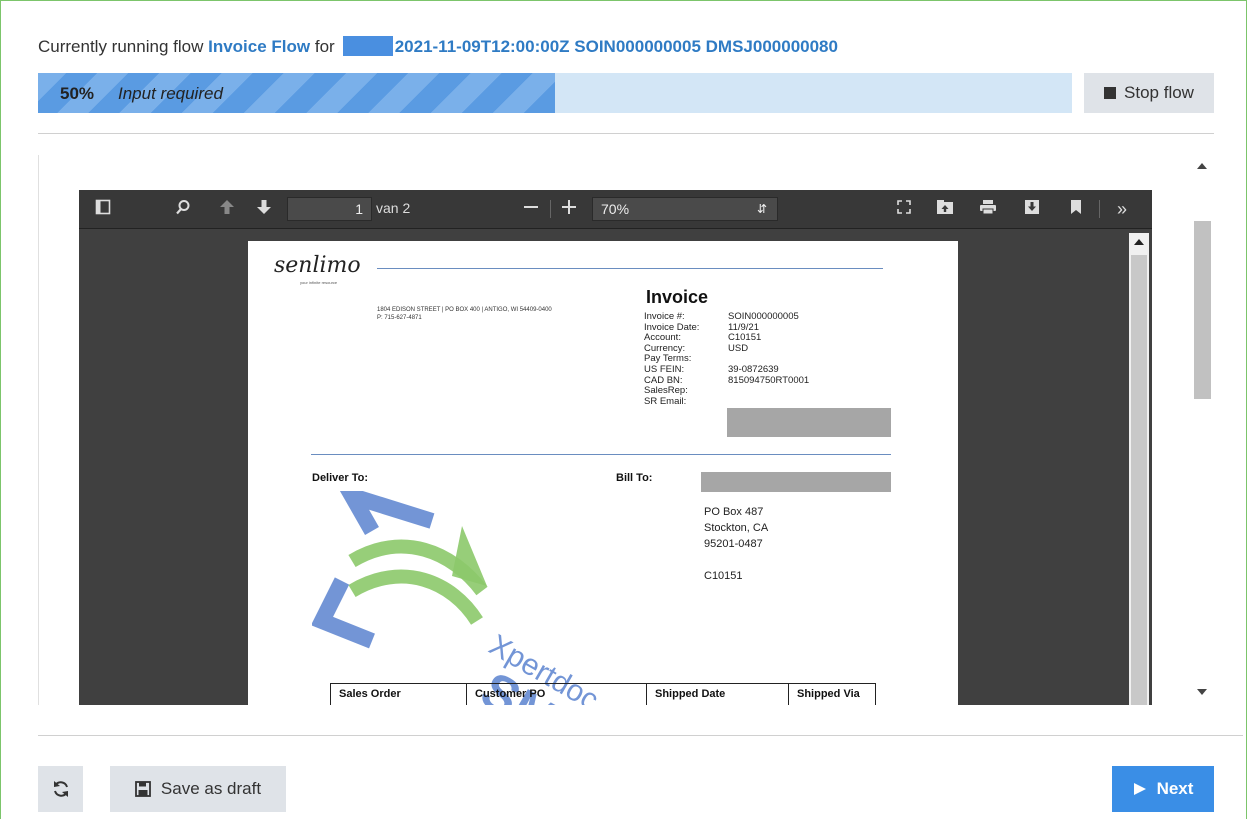  What do you see at coordinates (904, 209) in the screenshot?
I see `presentation-mode-icon` at bounding box center [904, 209].